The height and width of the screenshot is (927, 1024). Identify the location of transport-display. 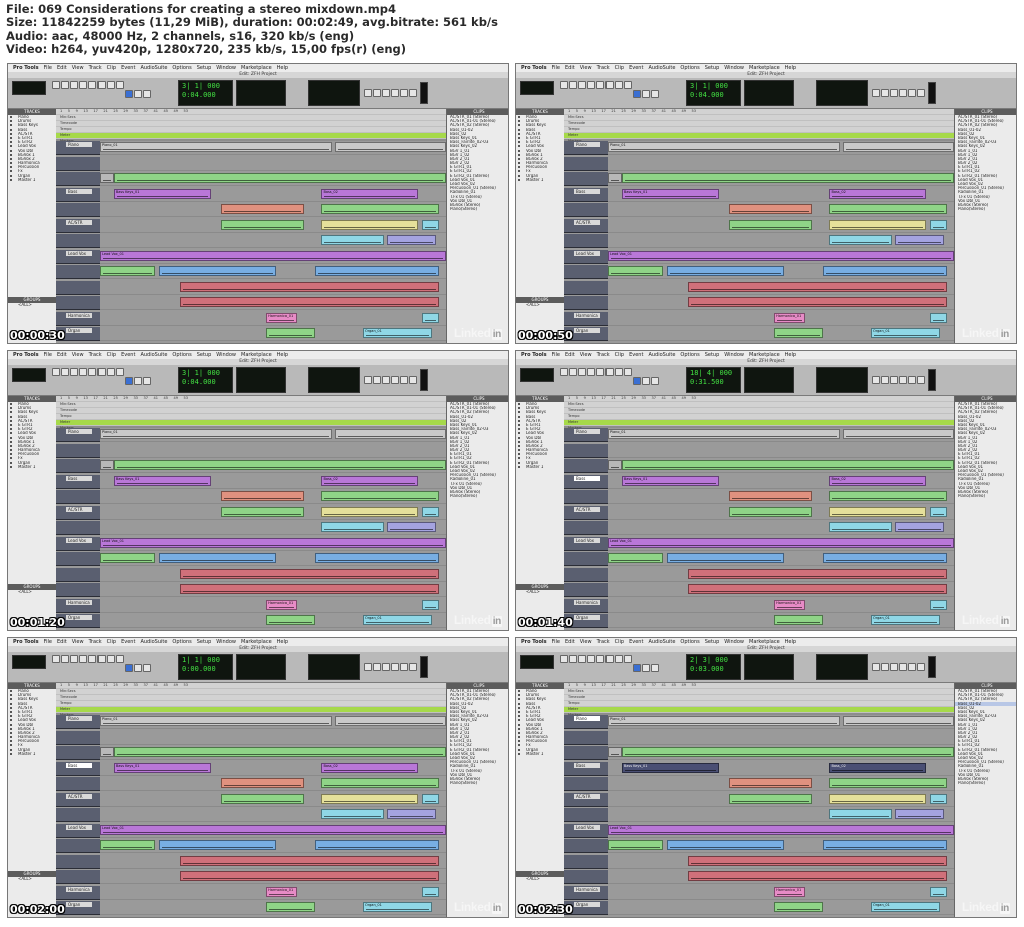
(334, 93).